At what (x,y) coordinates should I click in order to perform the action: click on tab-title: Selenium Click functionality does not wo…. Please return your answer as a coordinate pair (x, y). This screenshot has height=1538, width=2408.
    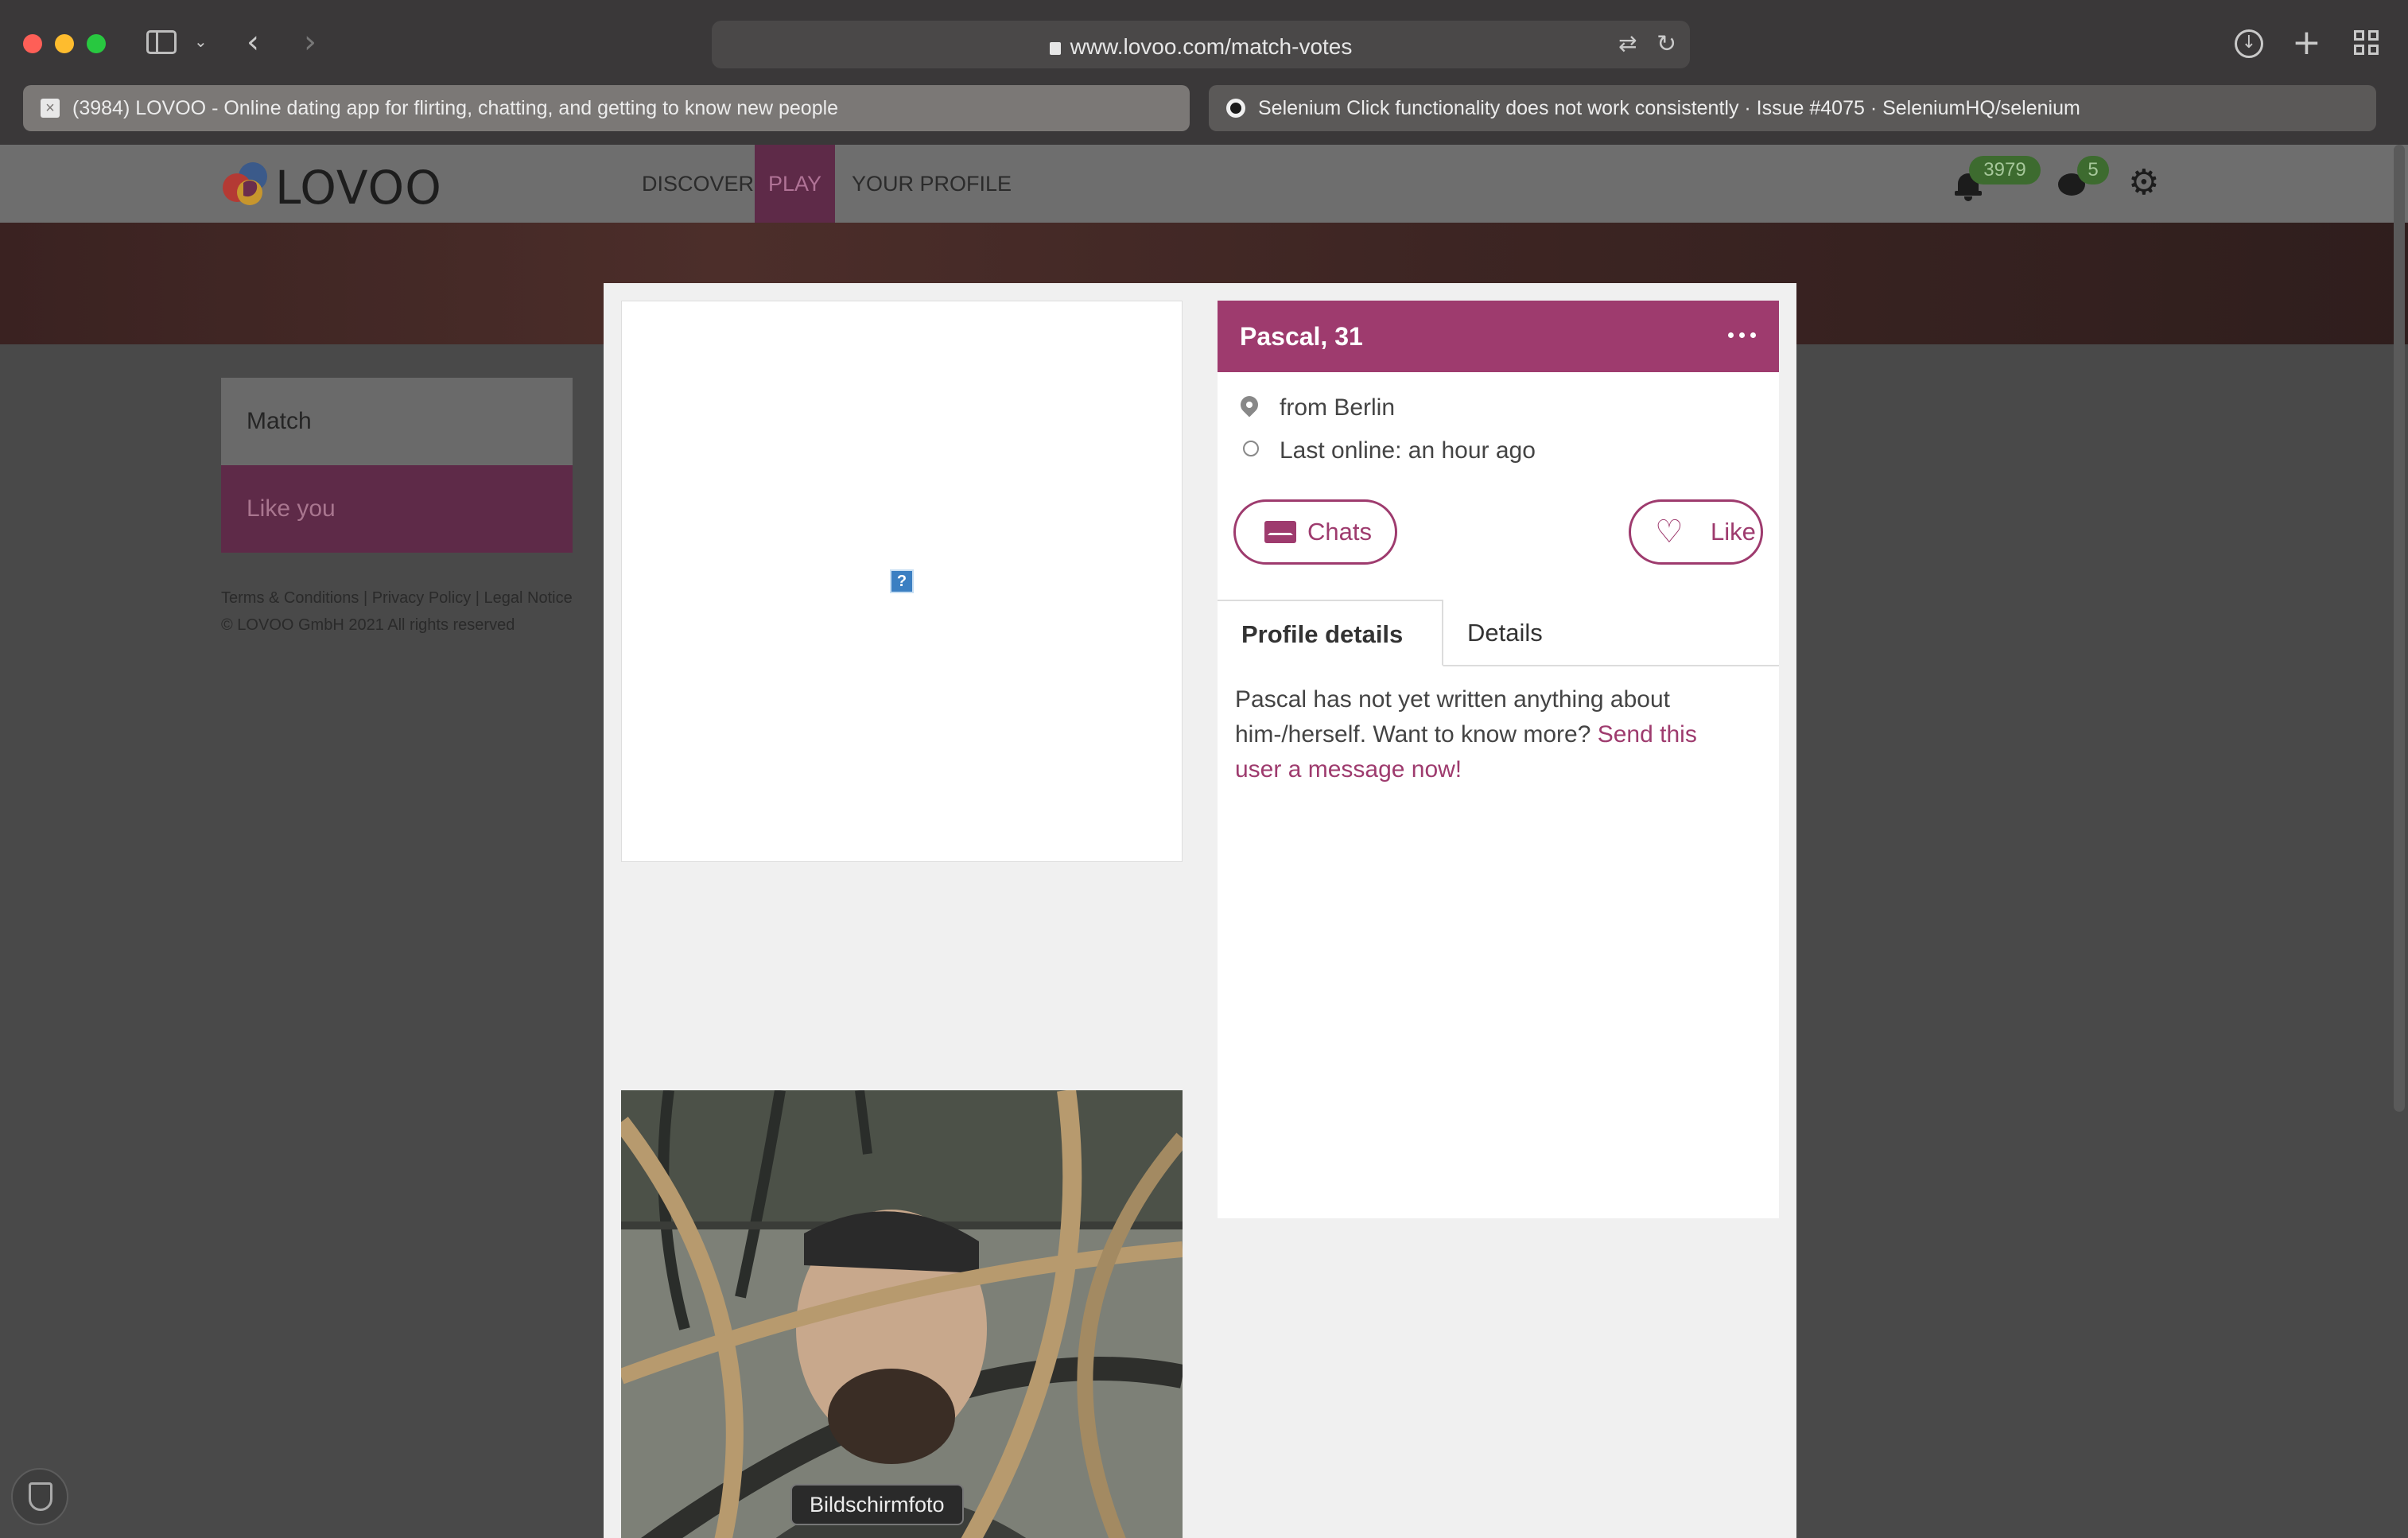
    Looking at the image, I should click on (1669, 108).